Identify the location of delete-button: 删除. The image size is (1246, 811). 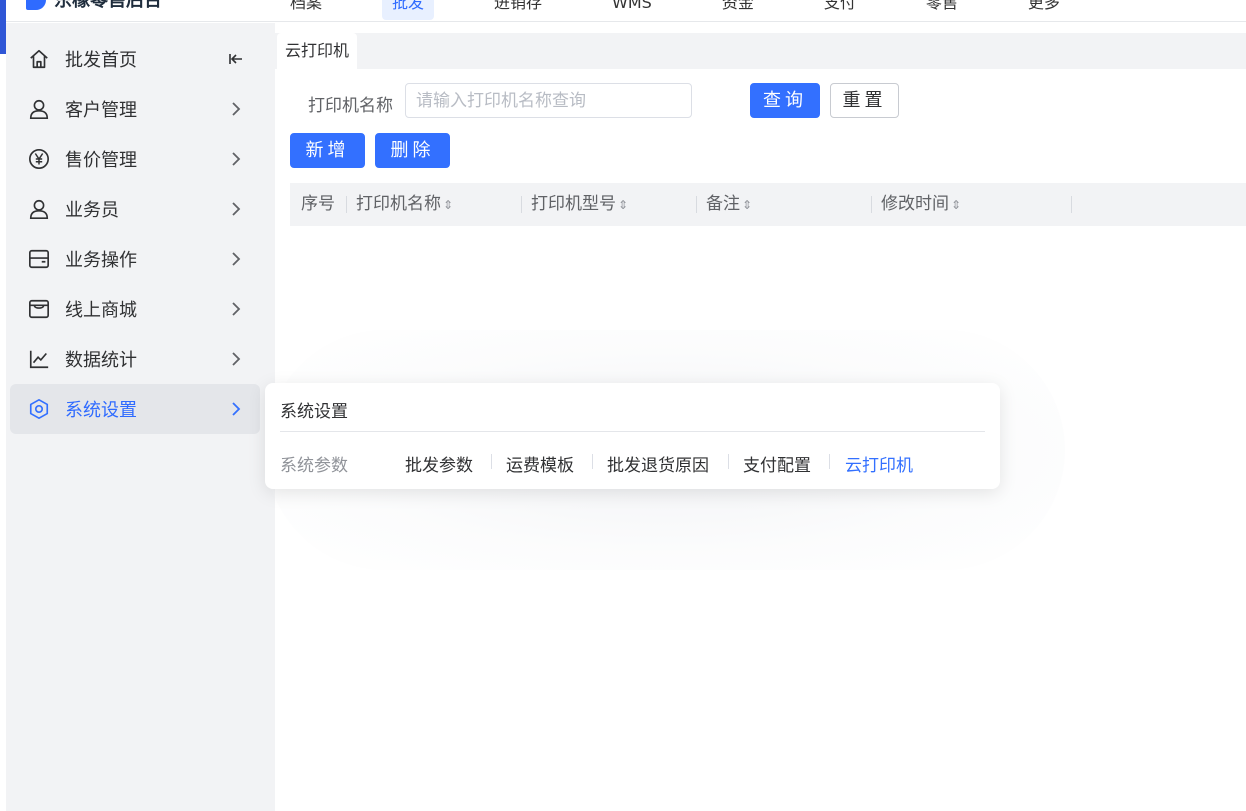
(412, 150).